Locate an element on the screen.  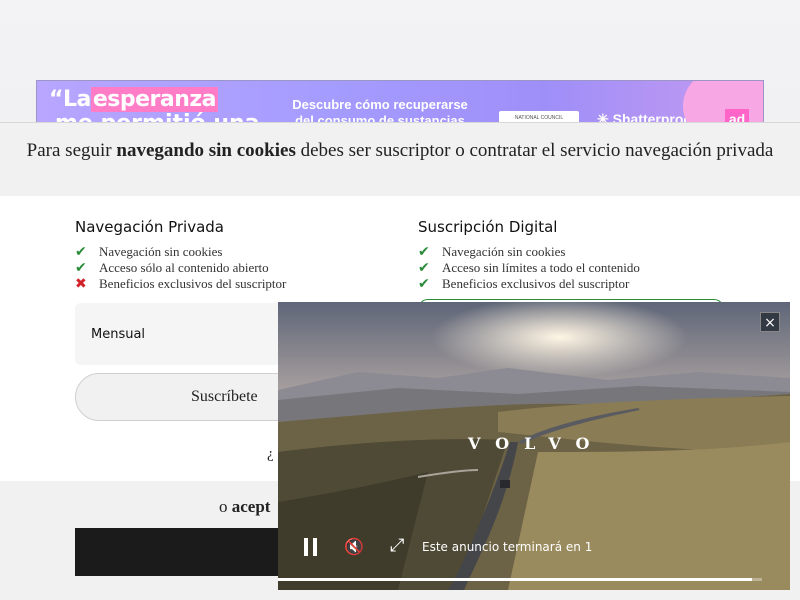
ad-headline-prefix: “La is located at coordinates (70, 99).